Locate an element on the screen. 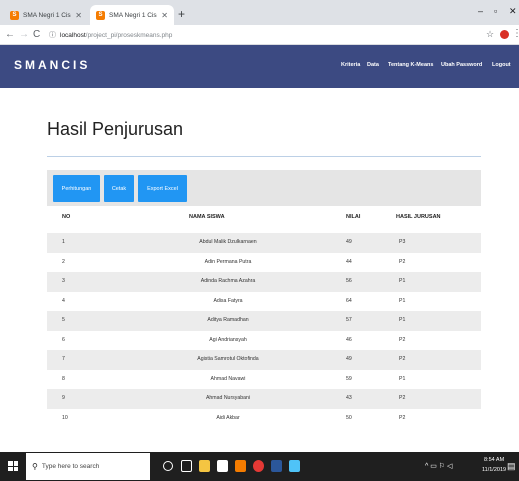  search-placeholder: Type here to search is located at coordinates (70, 466).